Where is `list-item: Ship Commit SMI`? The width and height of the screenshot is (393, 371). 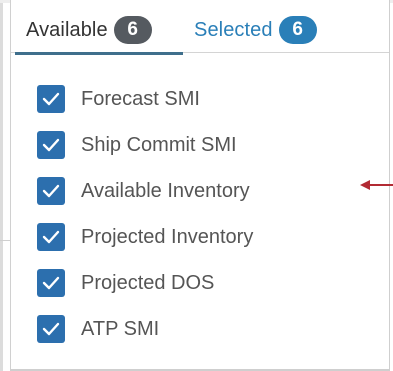 list-item: Ship Commit SMI is located at coordinates (202, 145).